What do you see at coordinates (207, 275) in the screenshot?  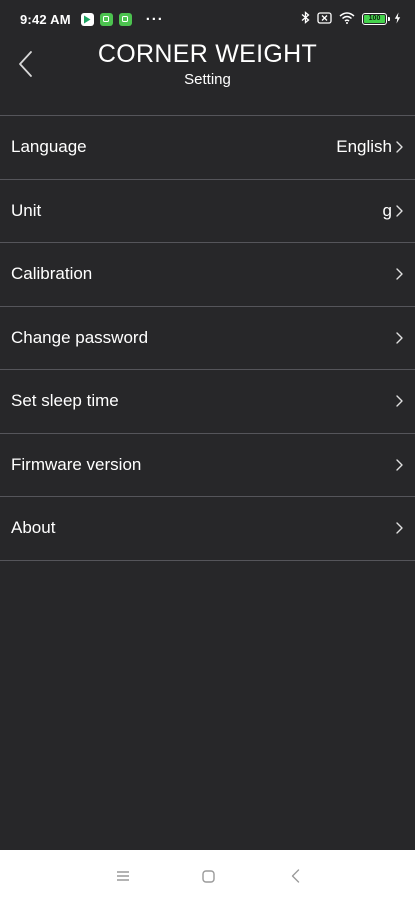 I see `settings-row-calibration: Calibration` at bounding box center [207, 275].